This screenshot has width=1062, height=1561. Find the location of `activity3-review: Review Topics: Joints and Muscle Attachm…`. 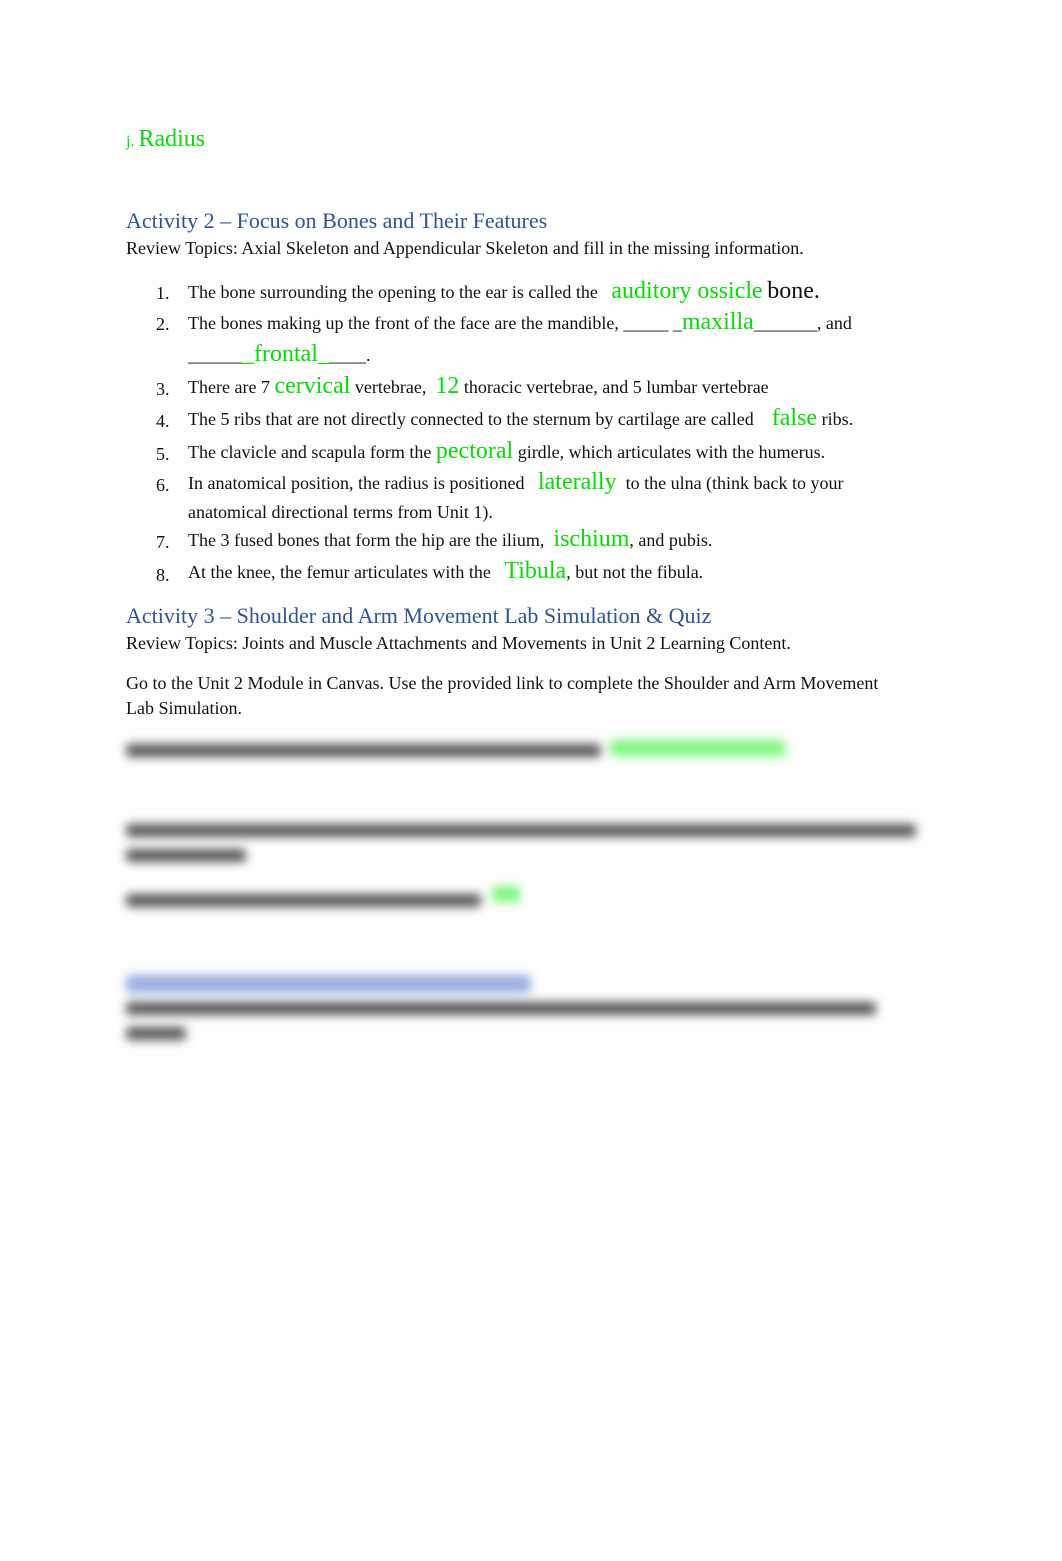

activity3-review: Review Topics: Joints and Muscle Attachm… is located at coordinates (458, 643).